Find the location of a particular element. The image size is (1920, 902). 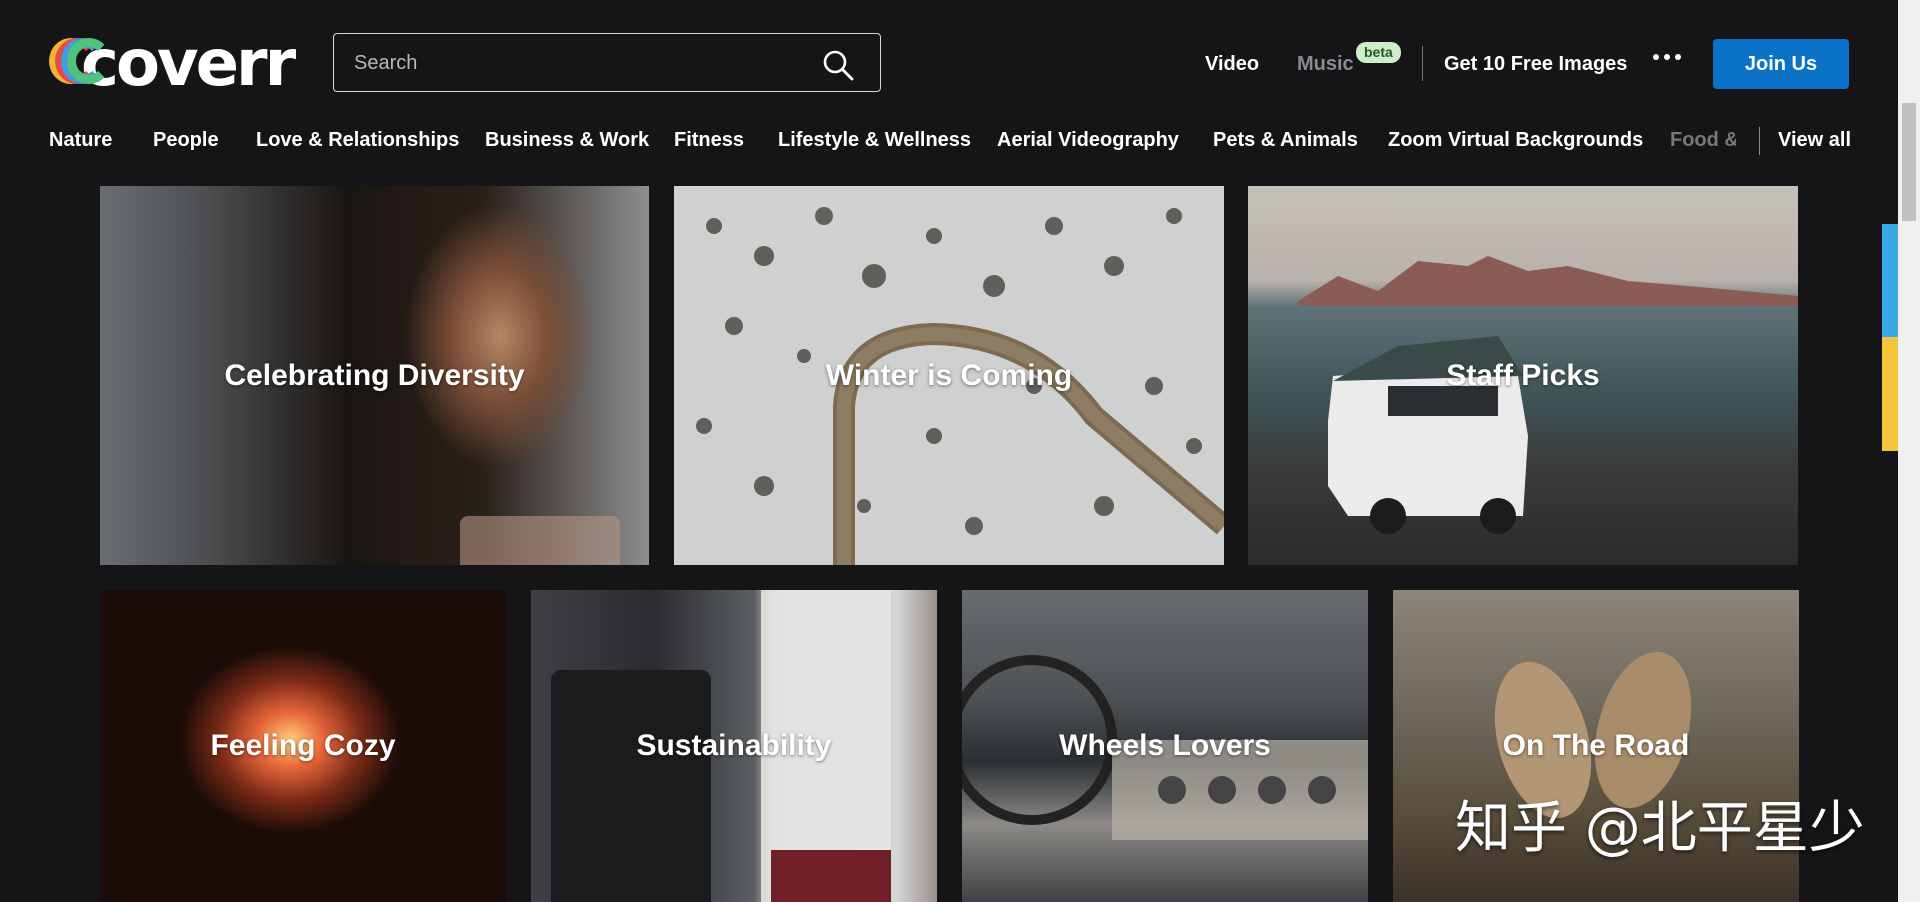

search-input is located at coordinates (589, 63).